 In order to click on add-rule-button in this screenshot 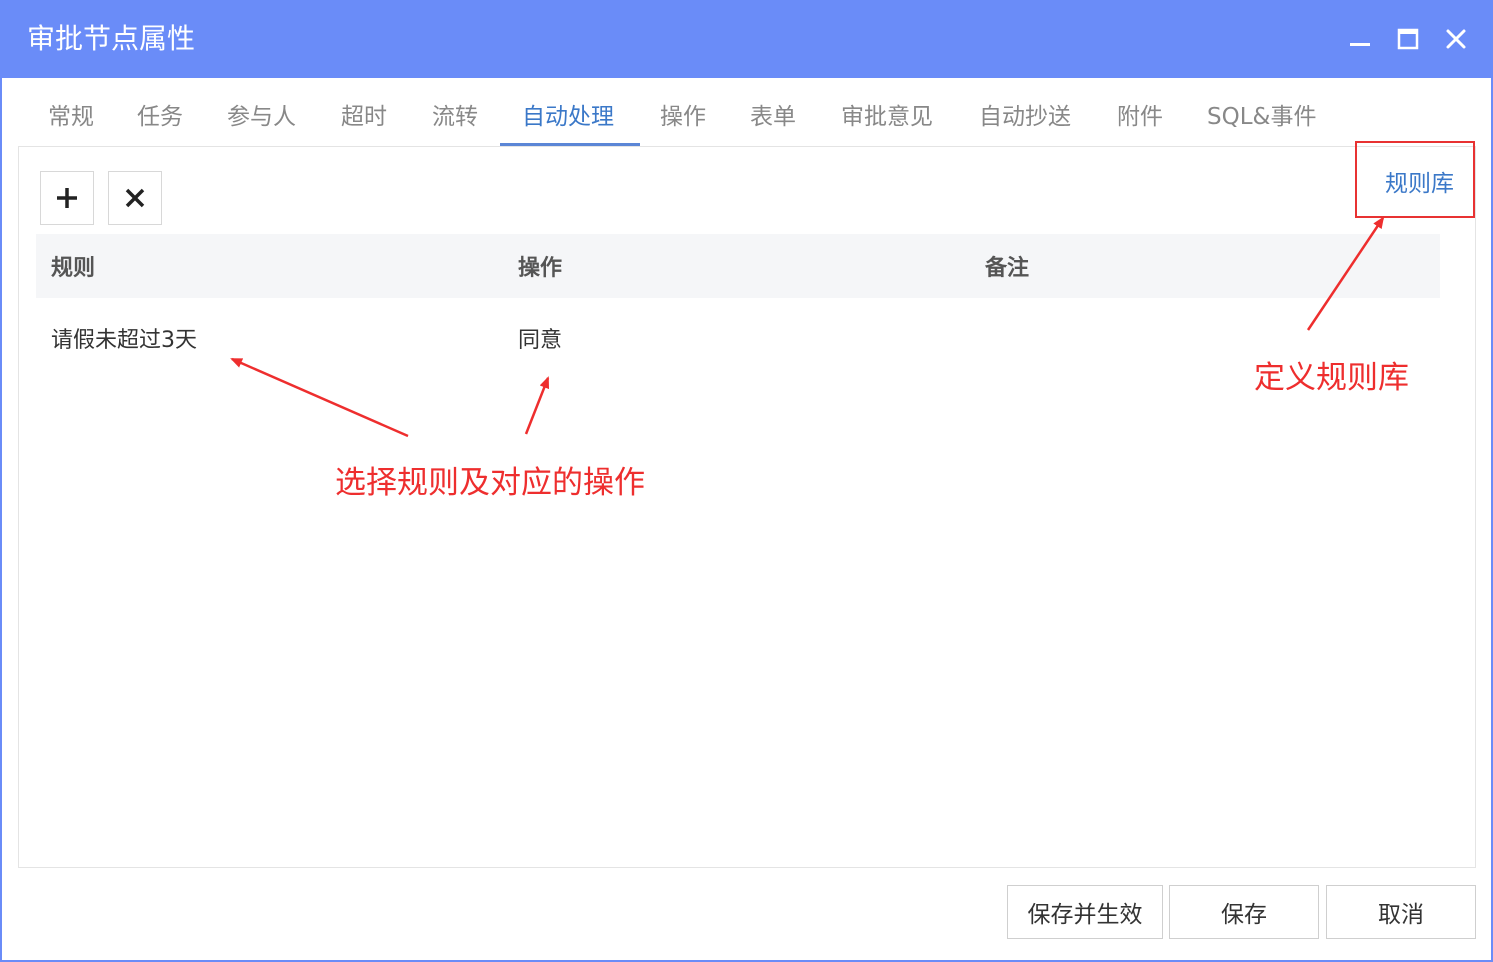, I will do `click(67, 198)`.